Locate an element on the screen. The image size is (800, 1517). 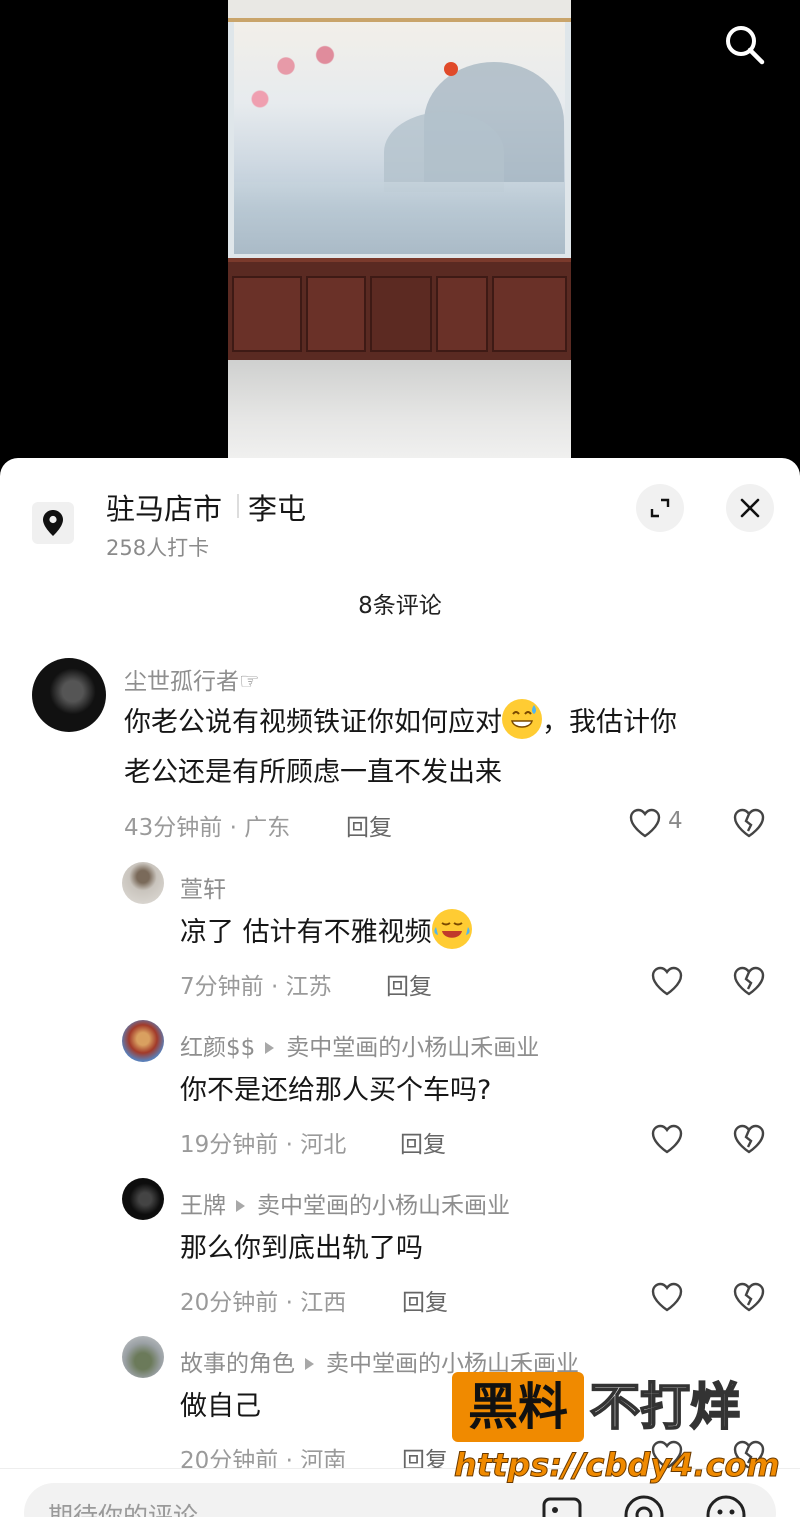
expand-icon is located at coordinates (660, 508).